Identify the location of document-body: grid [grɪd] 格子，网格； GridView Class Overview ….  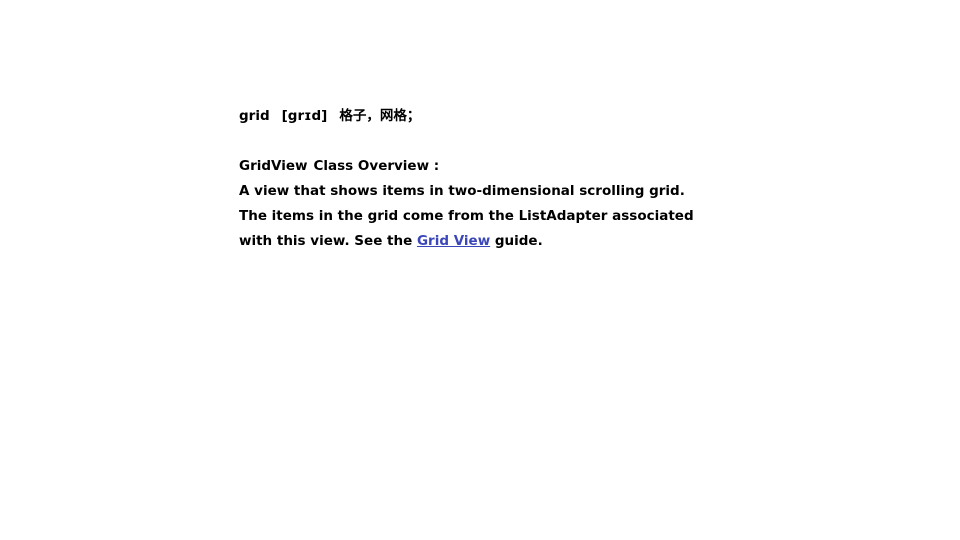
(466, 179).